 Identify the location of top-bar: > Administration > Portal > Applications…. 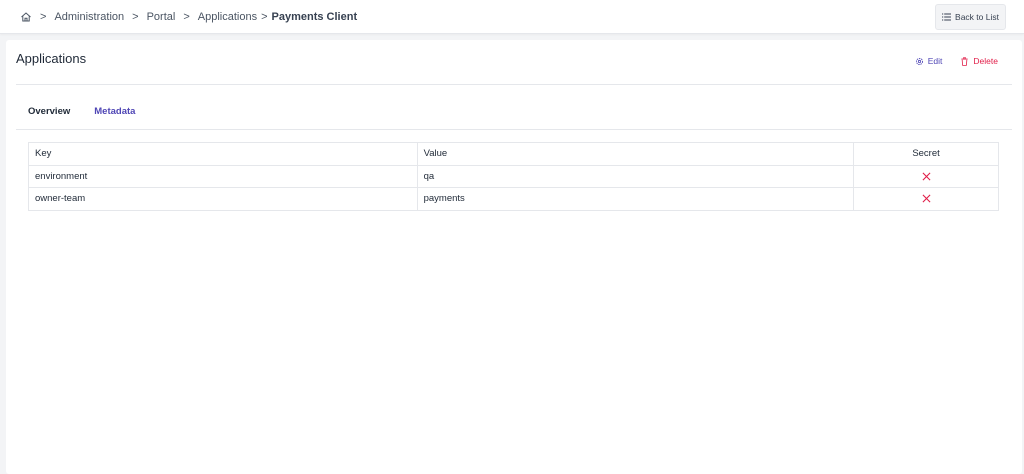
(512, 17).